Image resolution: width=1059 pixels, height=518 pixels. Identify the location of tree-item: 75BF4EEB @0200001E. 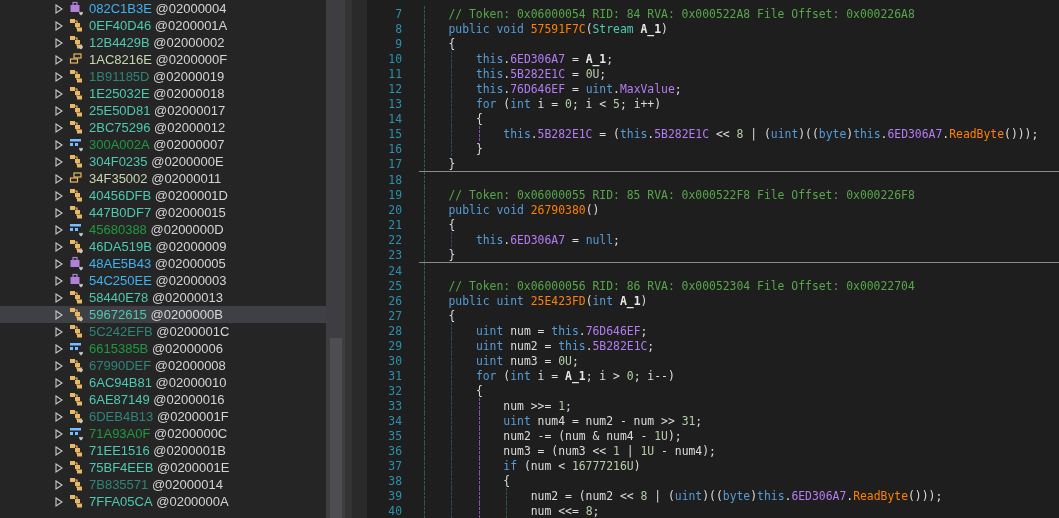
(163, 467).